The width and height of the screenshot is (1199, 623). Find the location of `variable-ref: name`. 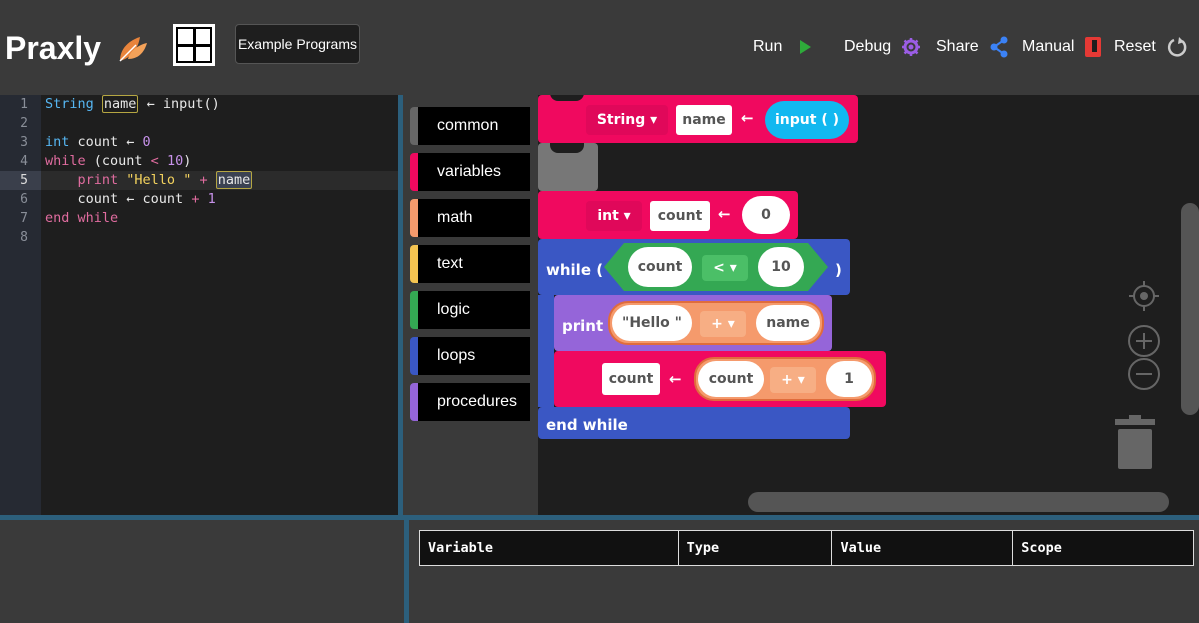

variable-ref: name is located at coordinates (788, 323).